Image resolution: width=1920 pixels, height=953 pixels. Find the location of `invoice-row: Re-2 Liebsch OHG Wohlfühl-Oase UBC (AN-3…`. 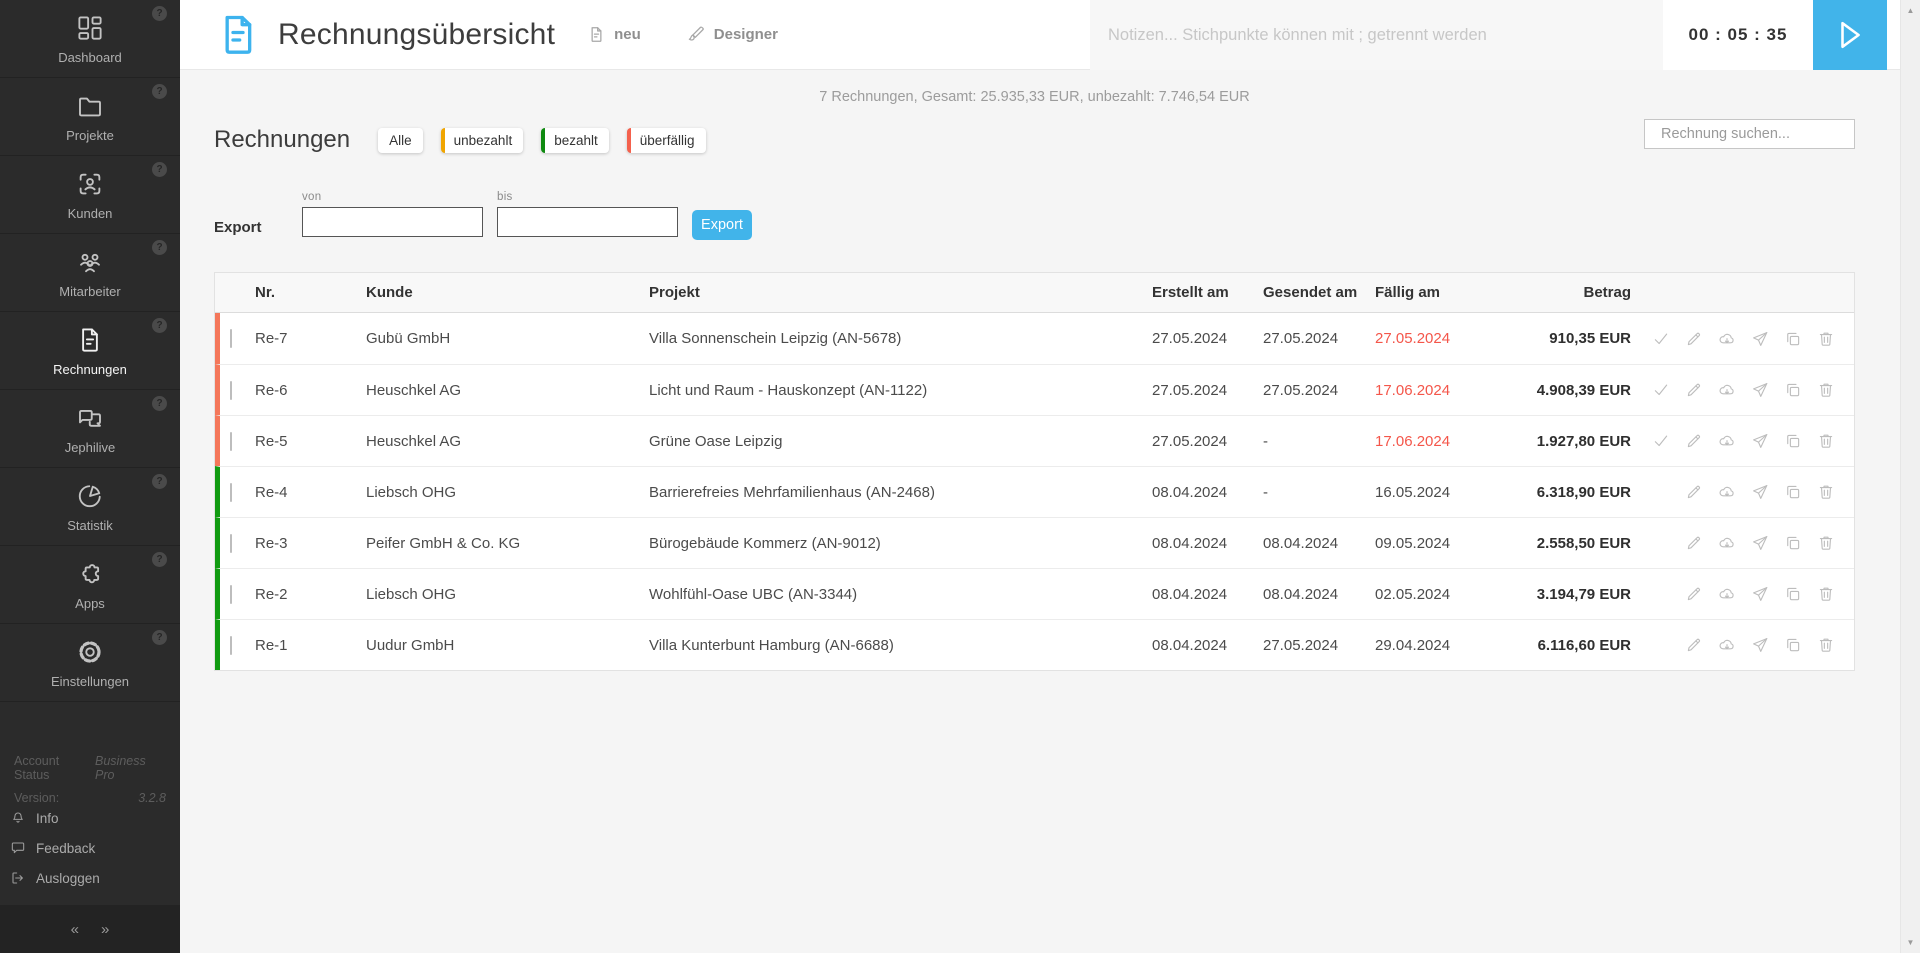

invoice-row: Re-2 Liebsch OHG Wohlfühl-Oase UBC (AN-3… is located at coordinates (1034, 593).